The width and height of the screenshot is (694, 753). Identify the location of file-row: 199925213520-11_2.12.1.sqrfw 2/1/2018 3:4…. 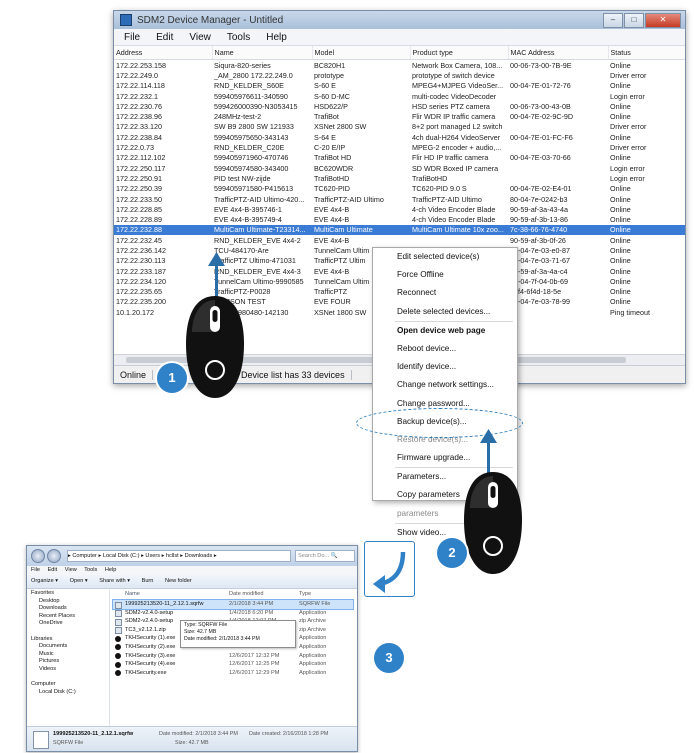
(233, 604).